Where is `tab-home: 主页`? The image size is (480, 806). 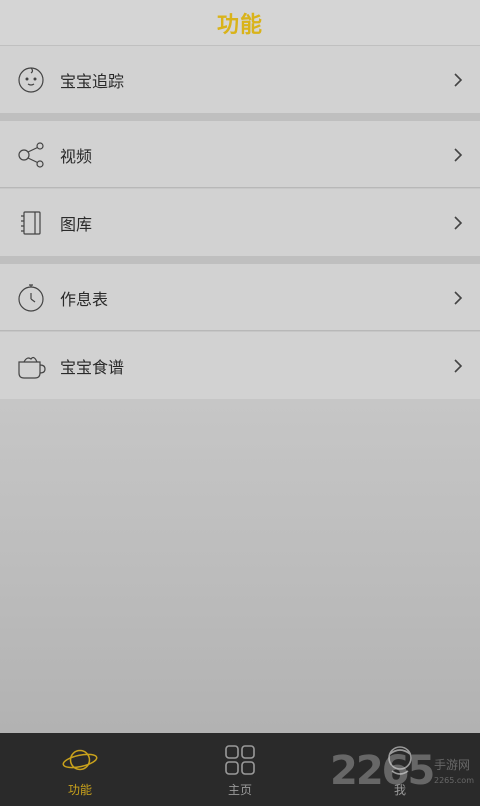 tab-home: 主页 is located at coordinates (240, 769).